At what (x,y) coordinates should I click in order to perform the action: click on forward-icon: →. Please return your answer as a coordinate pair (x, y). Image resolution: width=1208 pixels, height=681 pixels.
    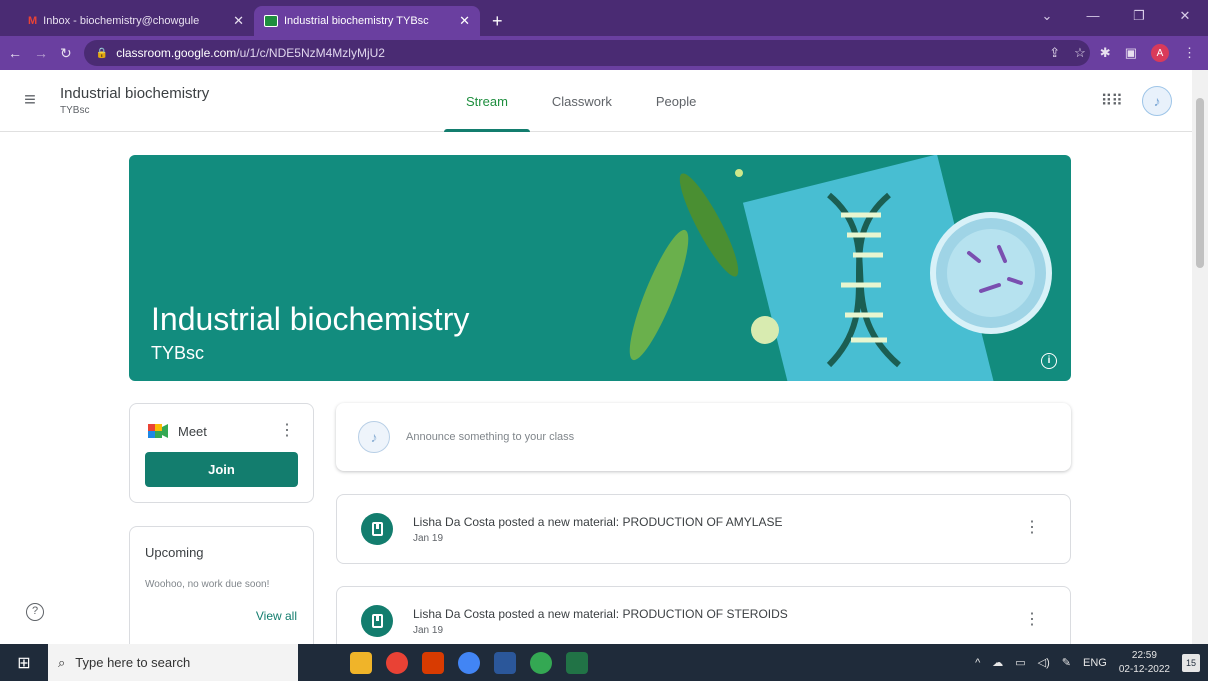
    Looking at the image, I should click on (41, 53).